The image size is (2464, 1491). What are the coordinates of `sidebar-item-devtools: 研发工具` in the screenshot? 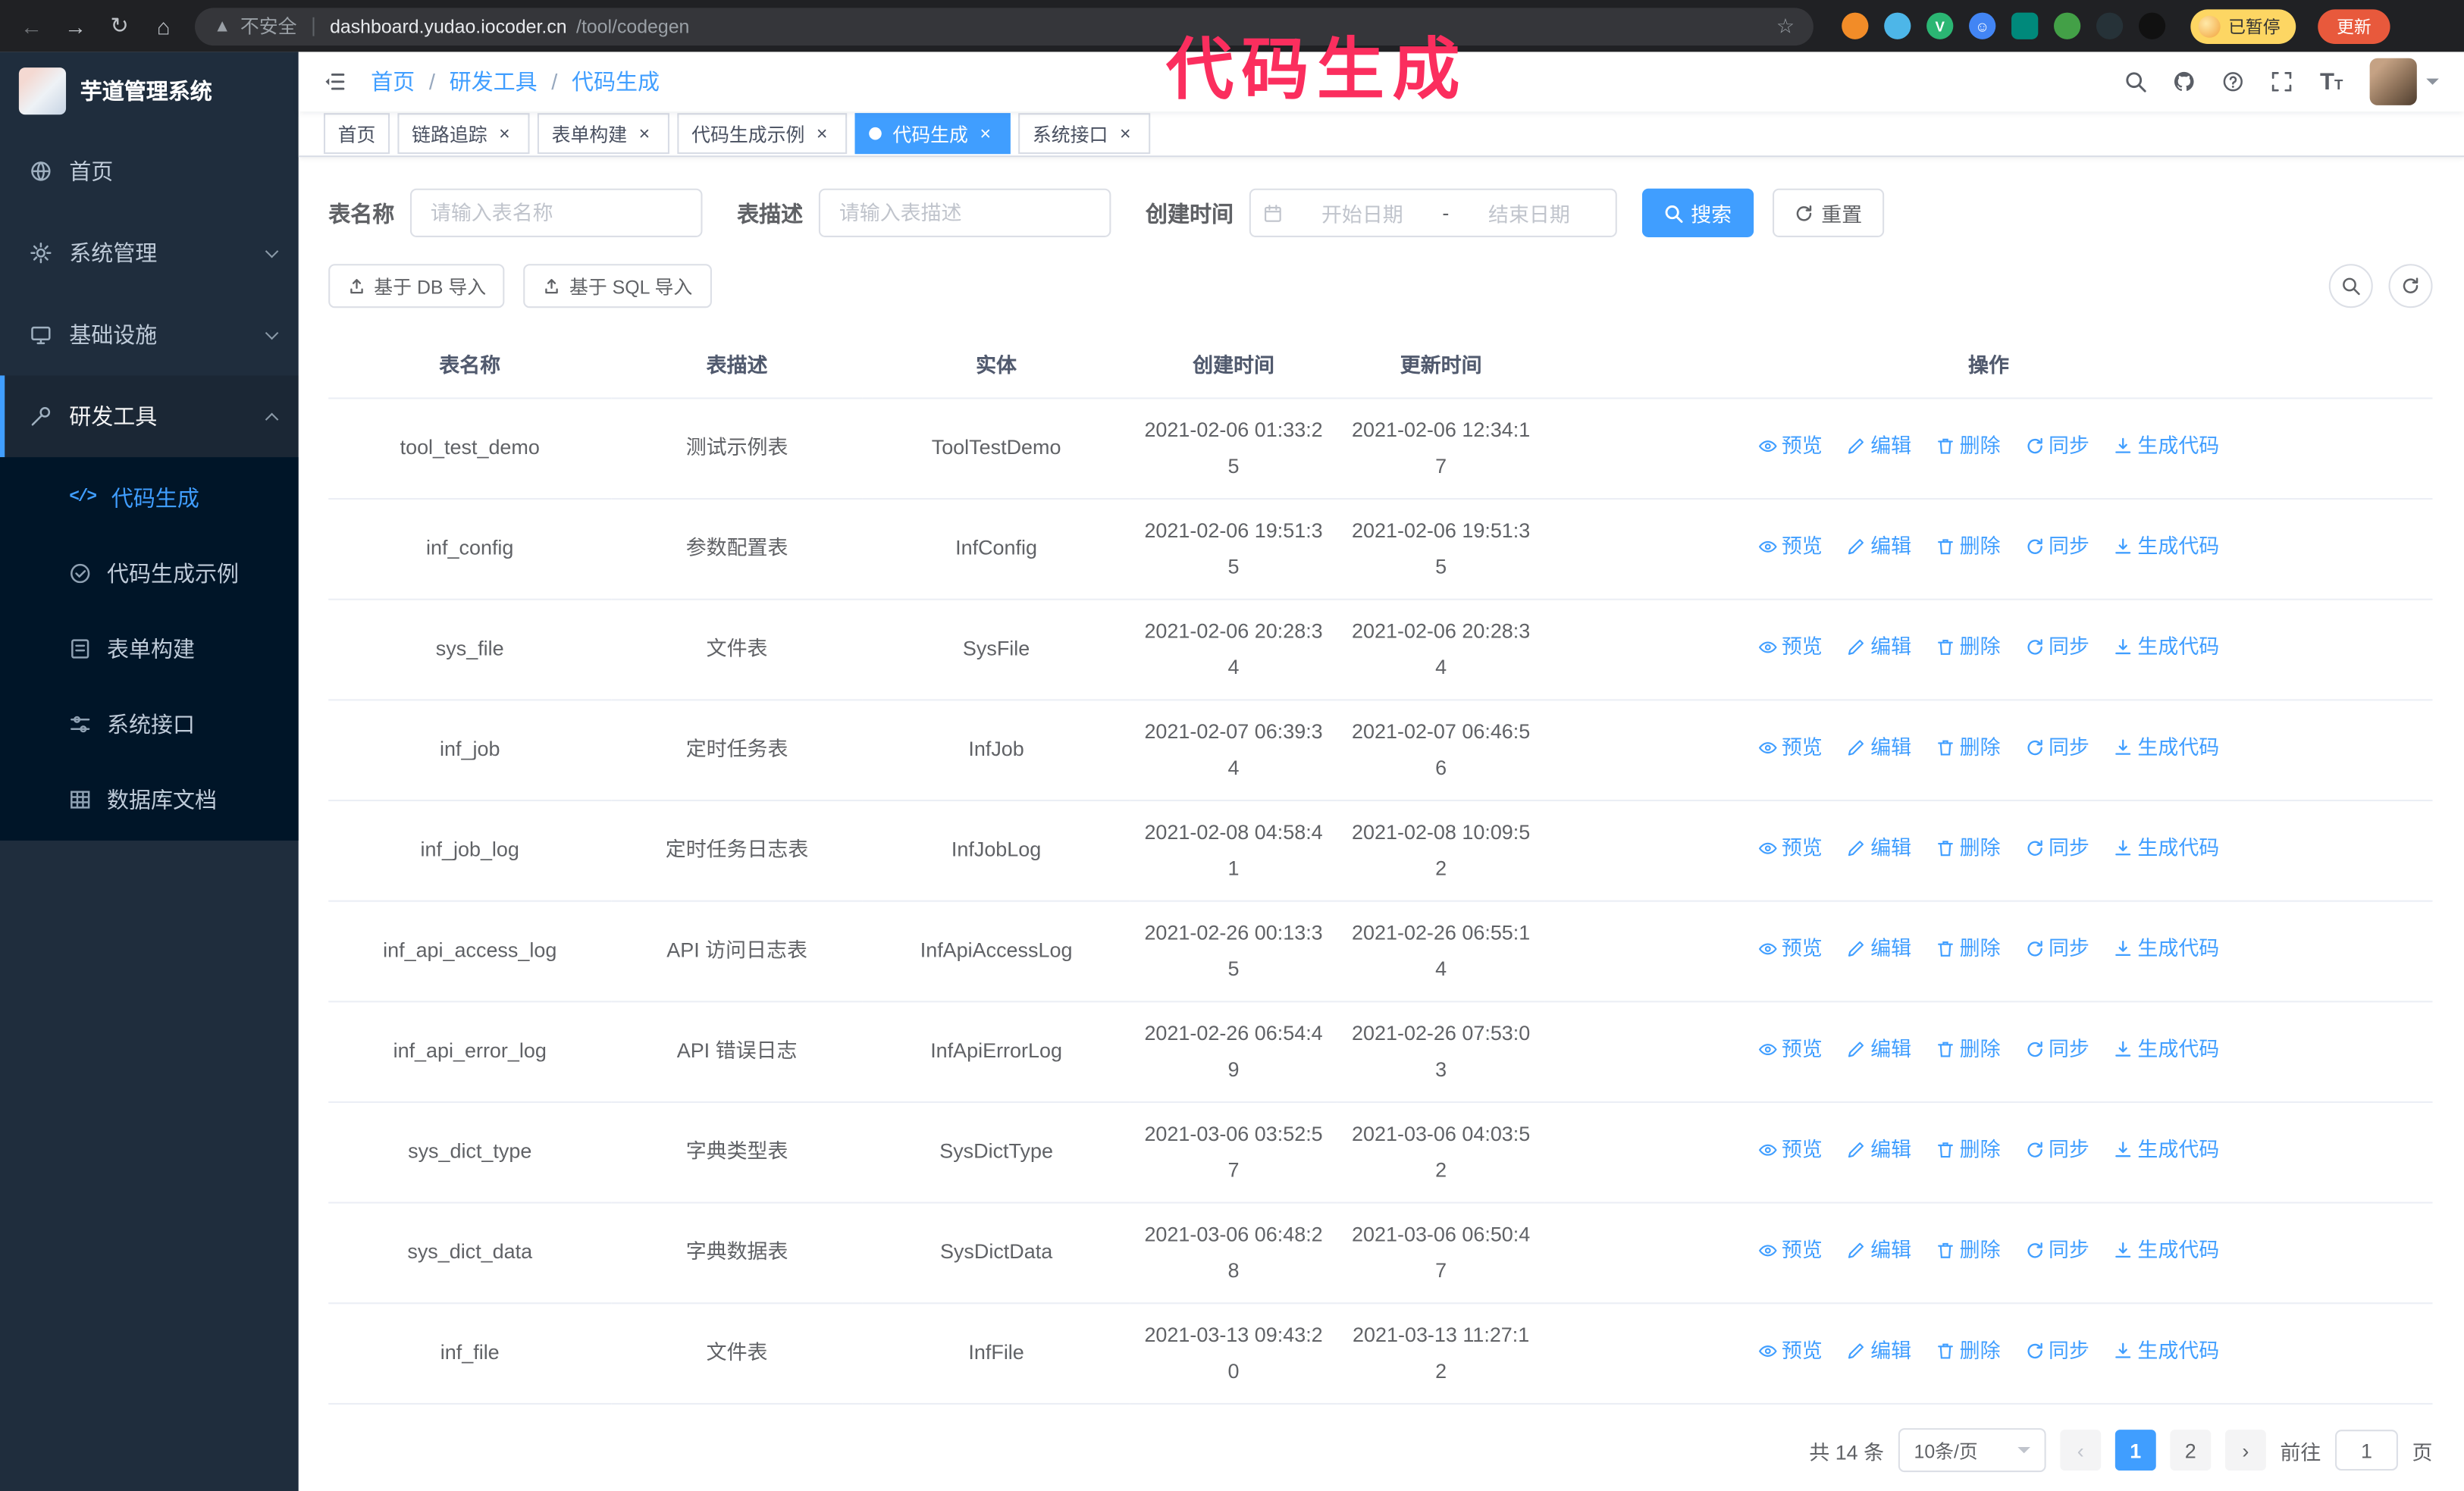 It's located at (150, 416).